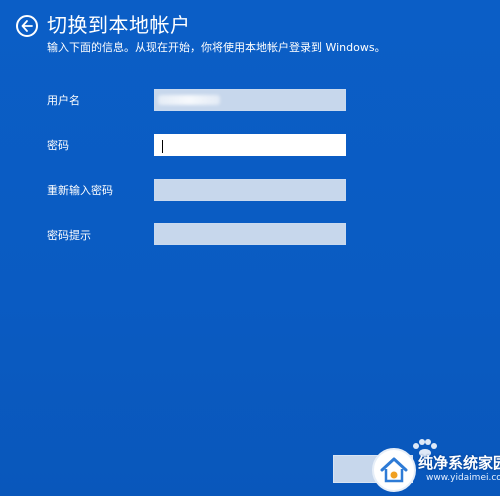  What do you see at coordinates (250, 190) in the screenshot?
I see `reenter-password-field` at bounding box center [250, 190].